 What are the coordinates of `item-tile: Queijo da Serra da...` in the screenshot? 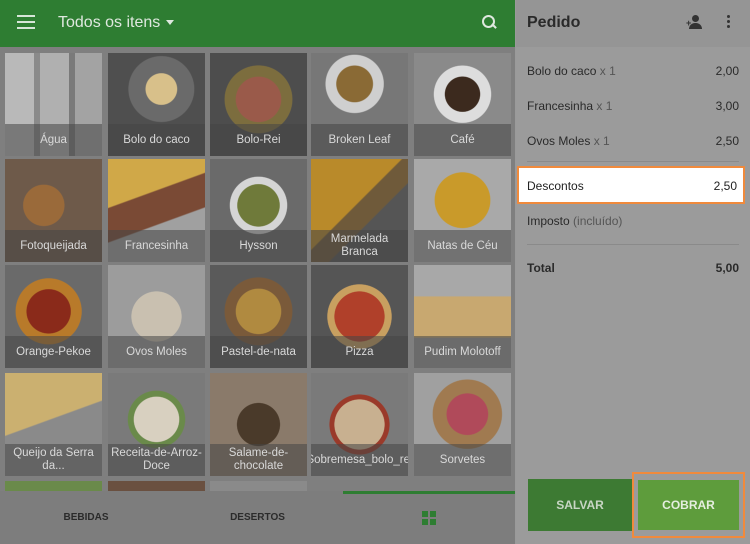 It's located at (53, 424).